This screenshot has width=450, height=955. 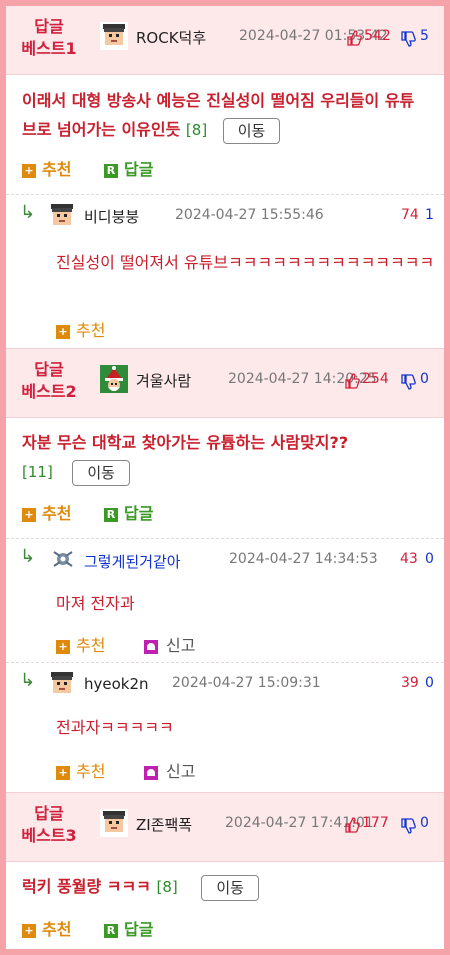 I want to click on comment-count: [11], so click(x=37, y=472).